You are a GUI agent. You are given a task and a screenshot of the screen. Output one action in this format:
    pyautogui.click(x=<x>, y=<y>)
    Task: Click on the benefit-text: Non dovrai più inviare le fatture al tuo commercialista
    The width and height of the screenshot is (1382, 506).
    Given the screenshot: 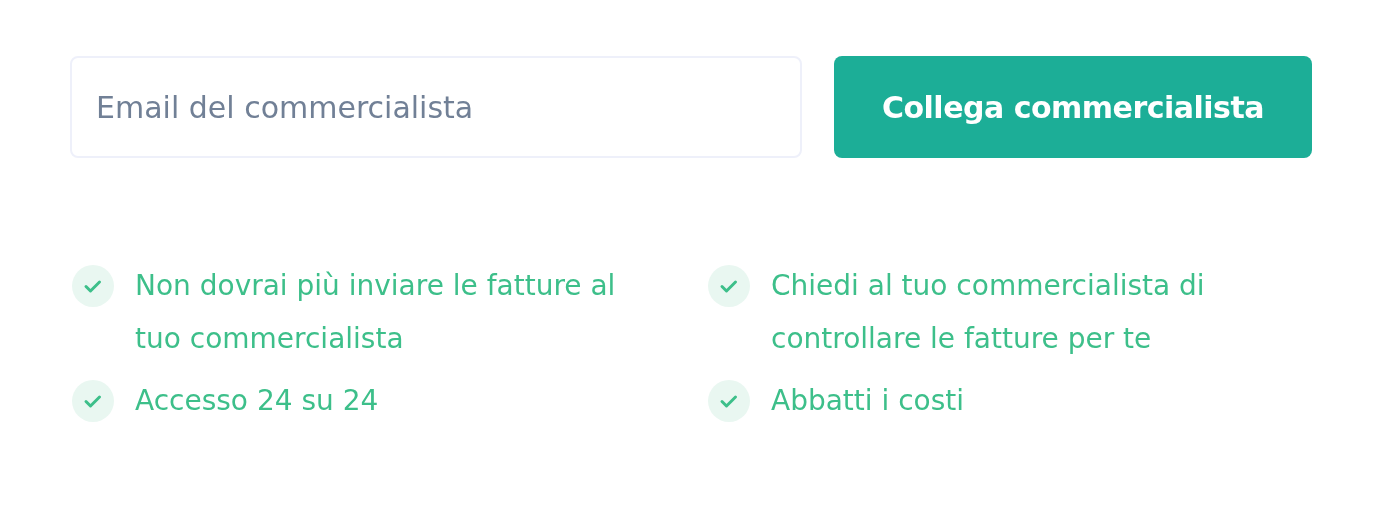 What is the action you would take?
    pyautogui.click(x=376, y=312)
    